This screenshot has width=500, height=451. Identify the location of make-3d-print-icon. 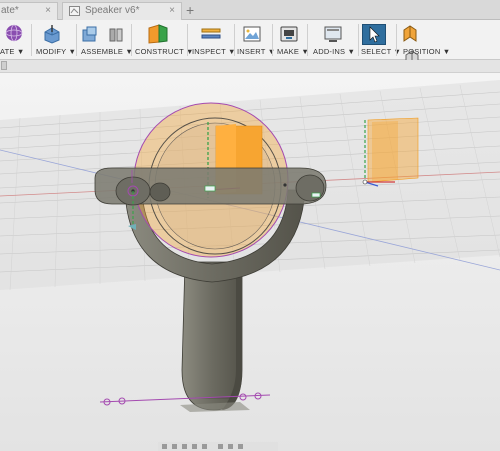
(289, 34).